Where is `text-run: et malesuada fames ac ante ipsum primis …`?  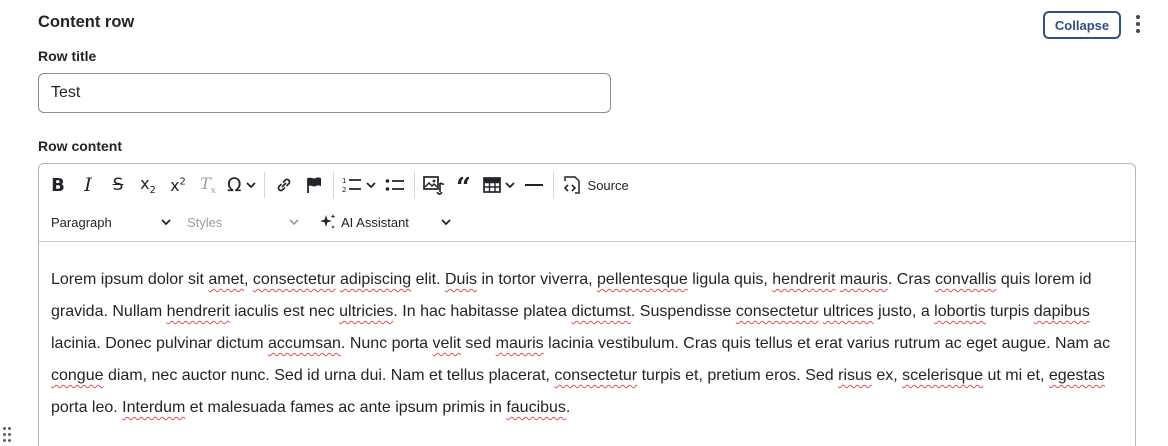
text-run: et malesuada fames ac ante ipsum primis … is located at coordinates (346, 407).